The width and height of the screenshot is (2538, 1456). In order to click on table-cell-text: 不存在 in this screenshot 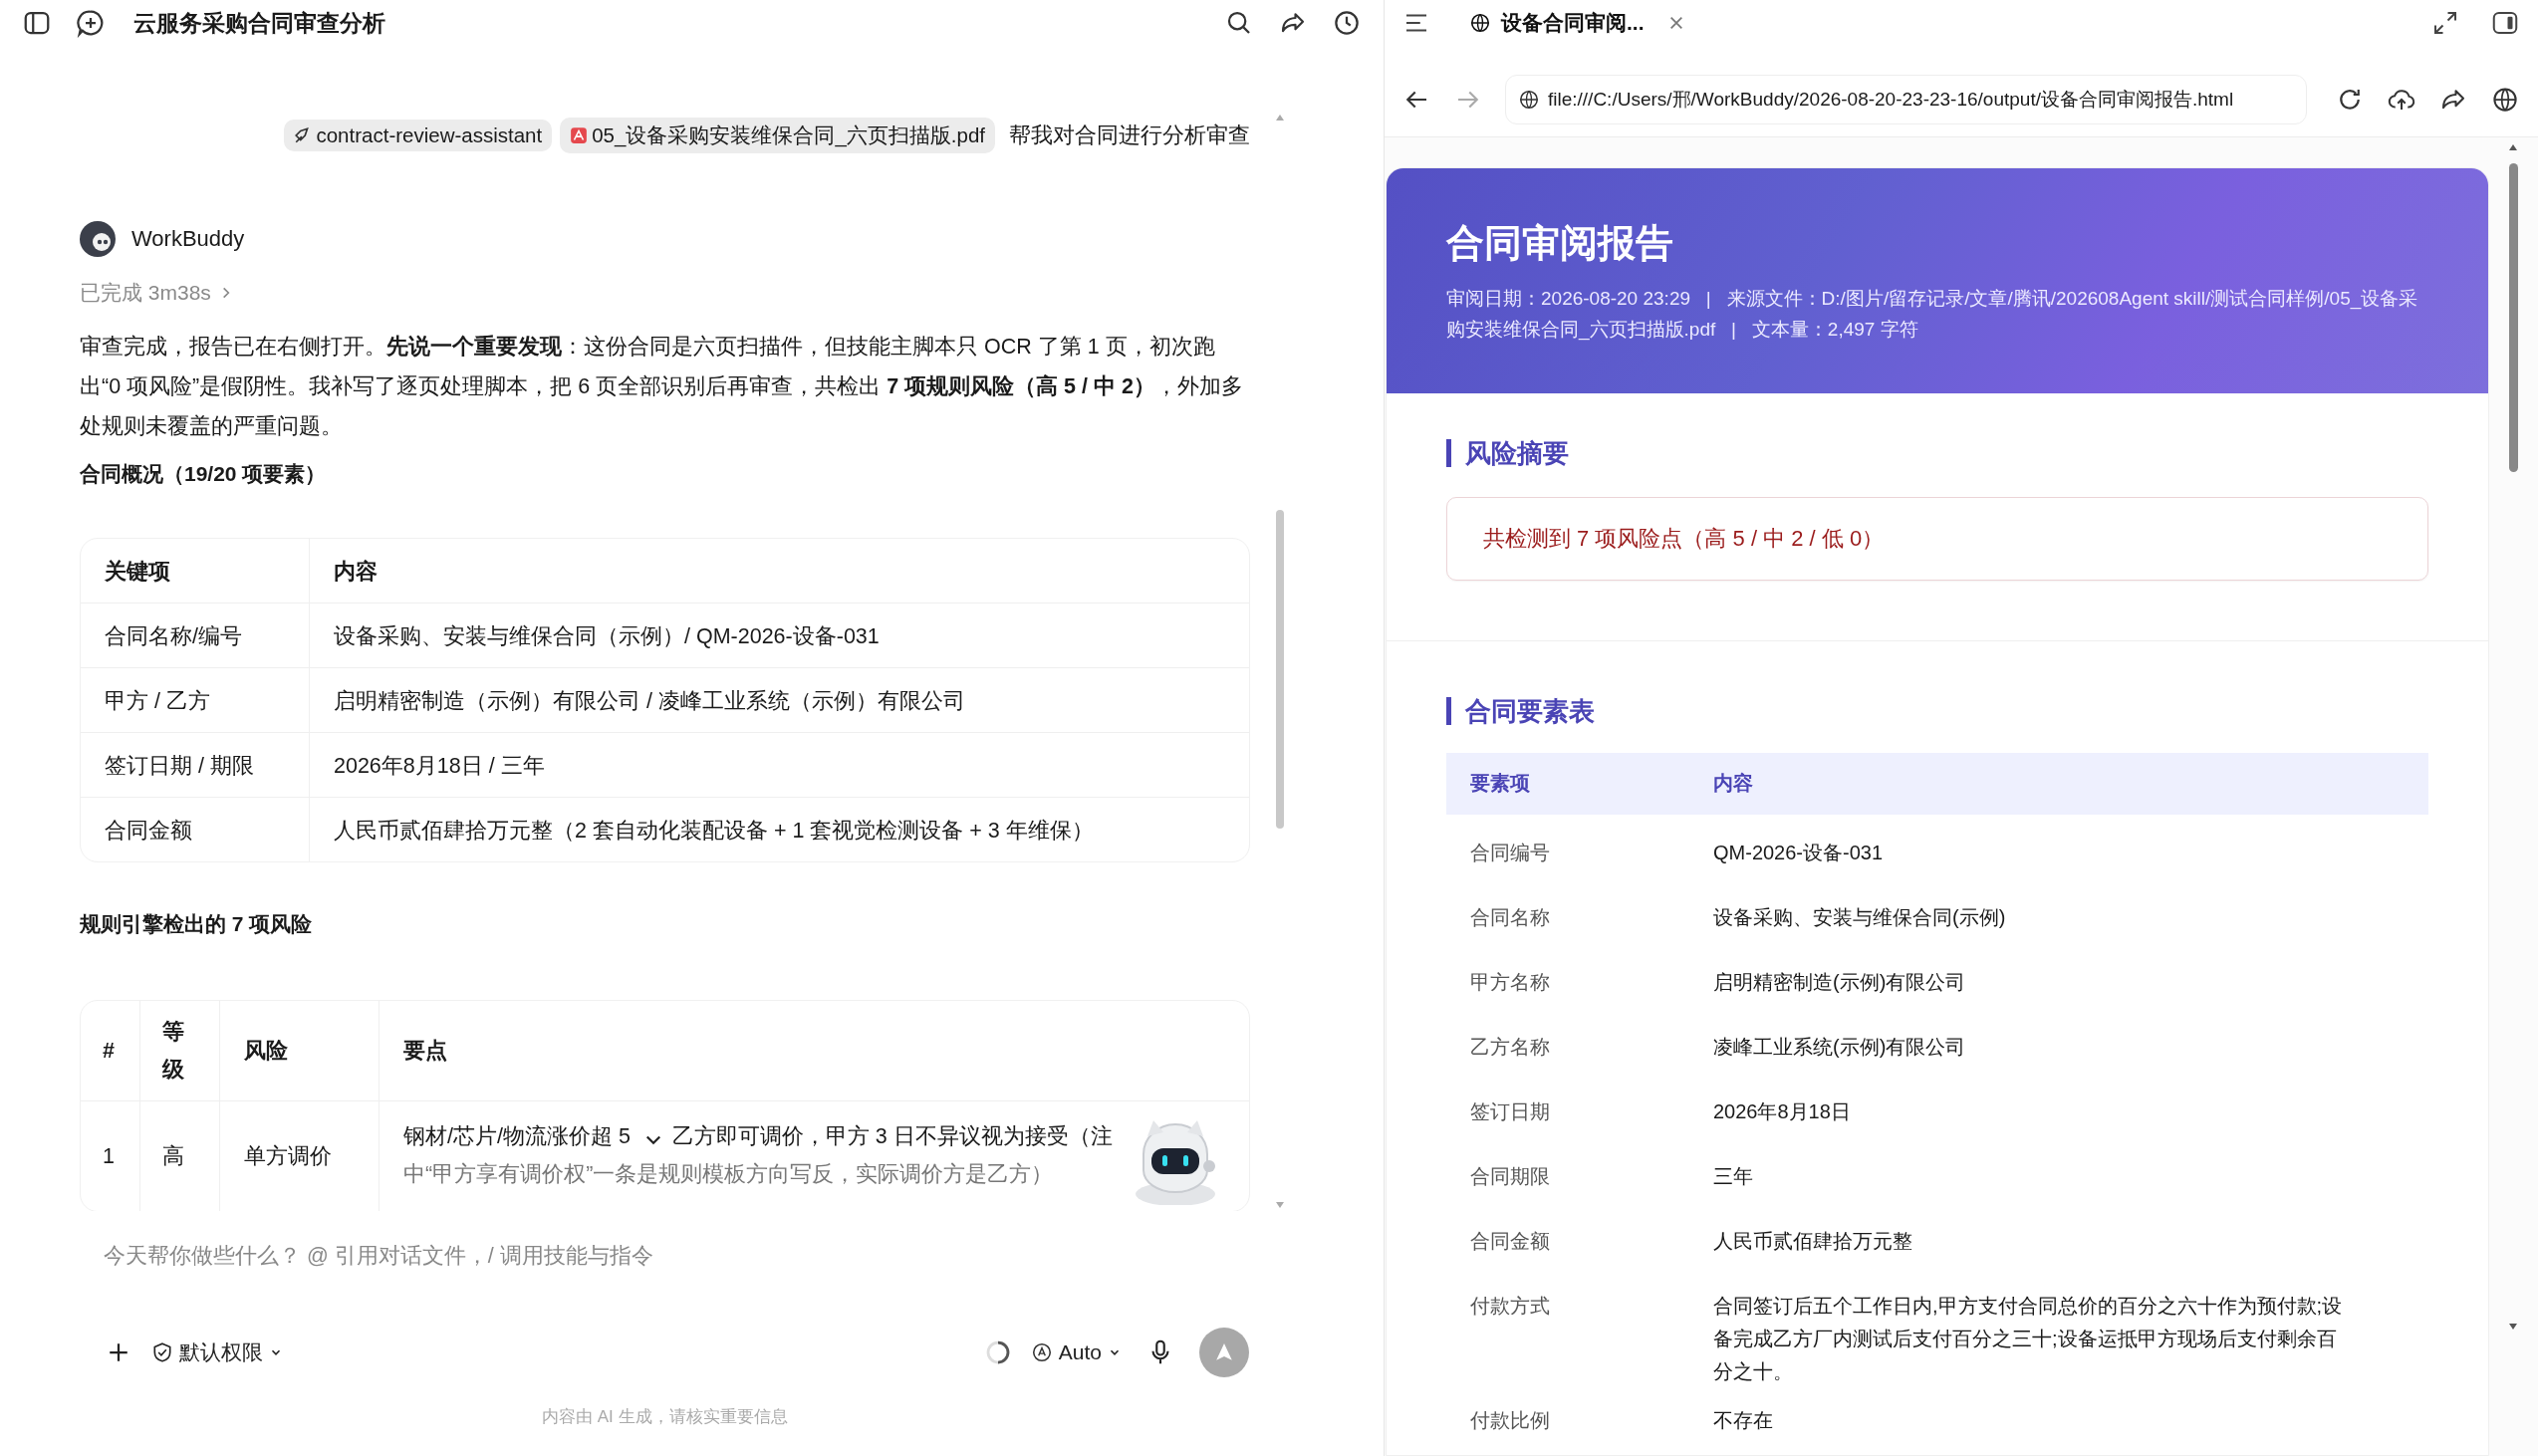, I will do `click(1743, 1420)`.